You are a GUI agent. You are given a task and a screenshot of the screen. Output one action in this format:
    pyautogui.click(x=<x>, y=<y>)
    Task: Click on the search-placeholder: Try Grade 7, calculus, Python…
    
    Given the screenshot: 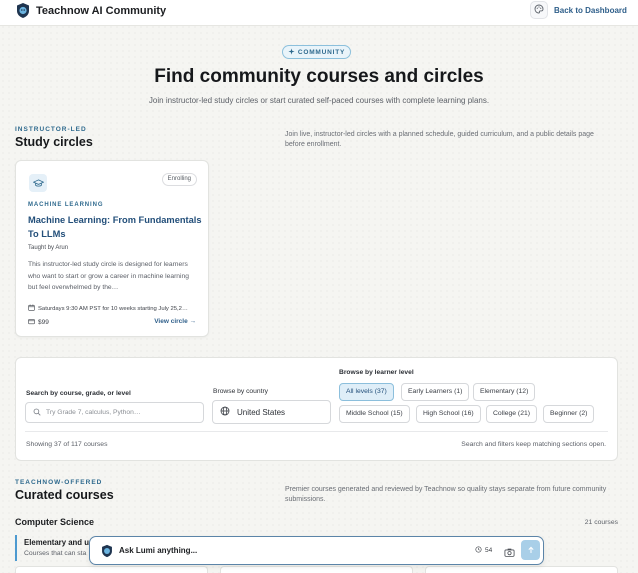 What is the action you would take?
    pyautogui.click(x=93, y=412)
    